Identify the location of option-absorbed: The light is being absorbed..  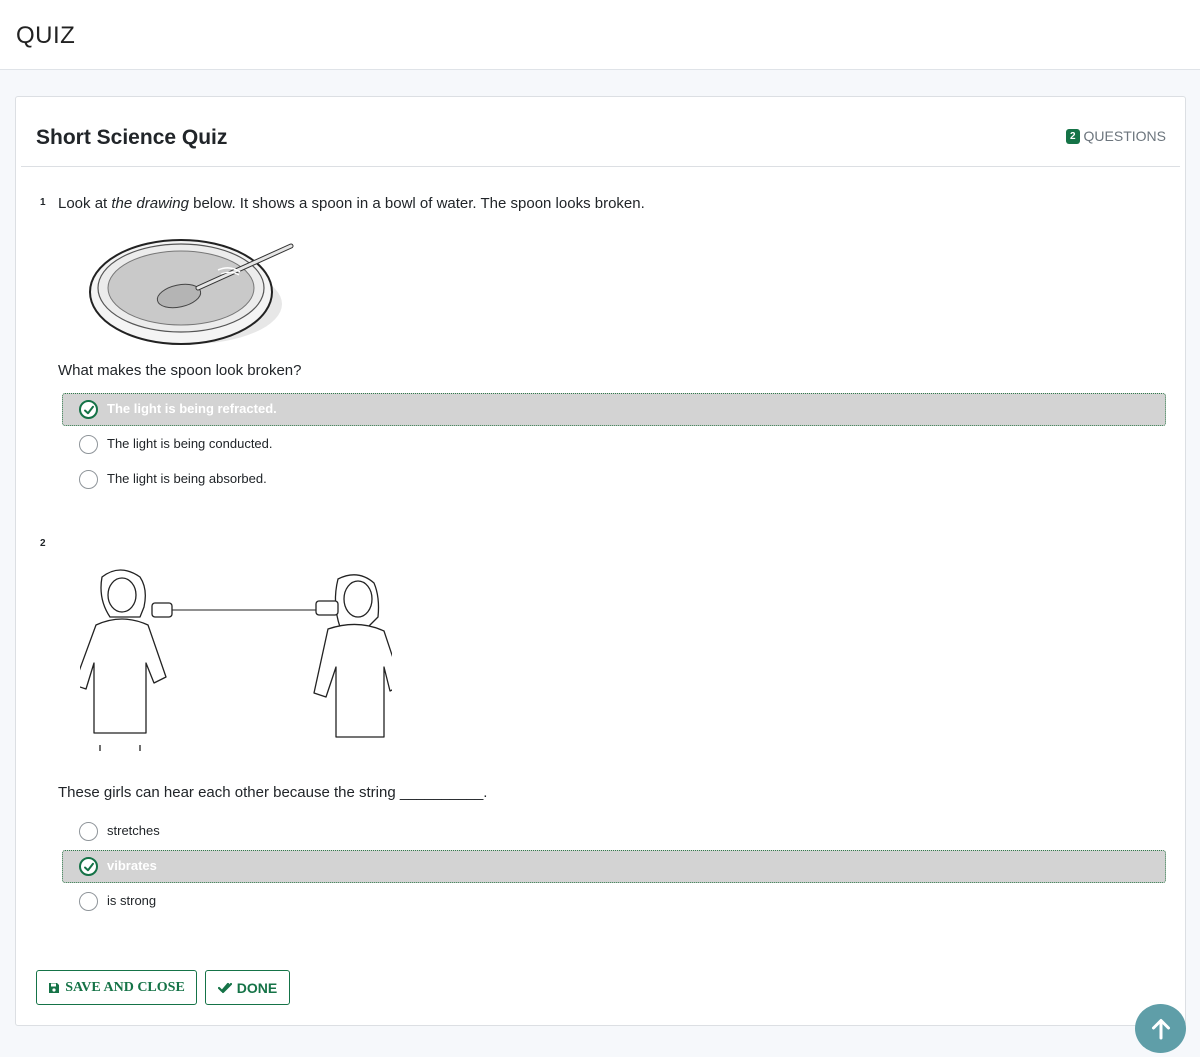
(614, 479).